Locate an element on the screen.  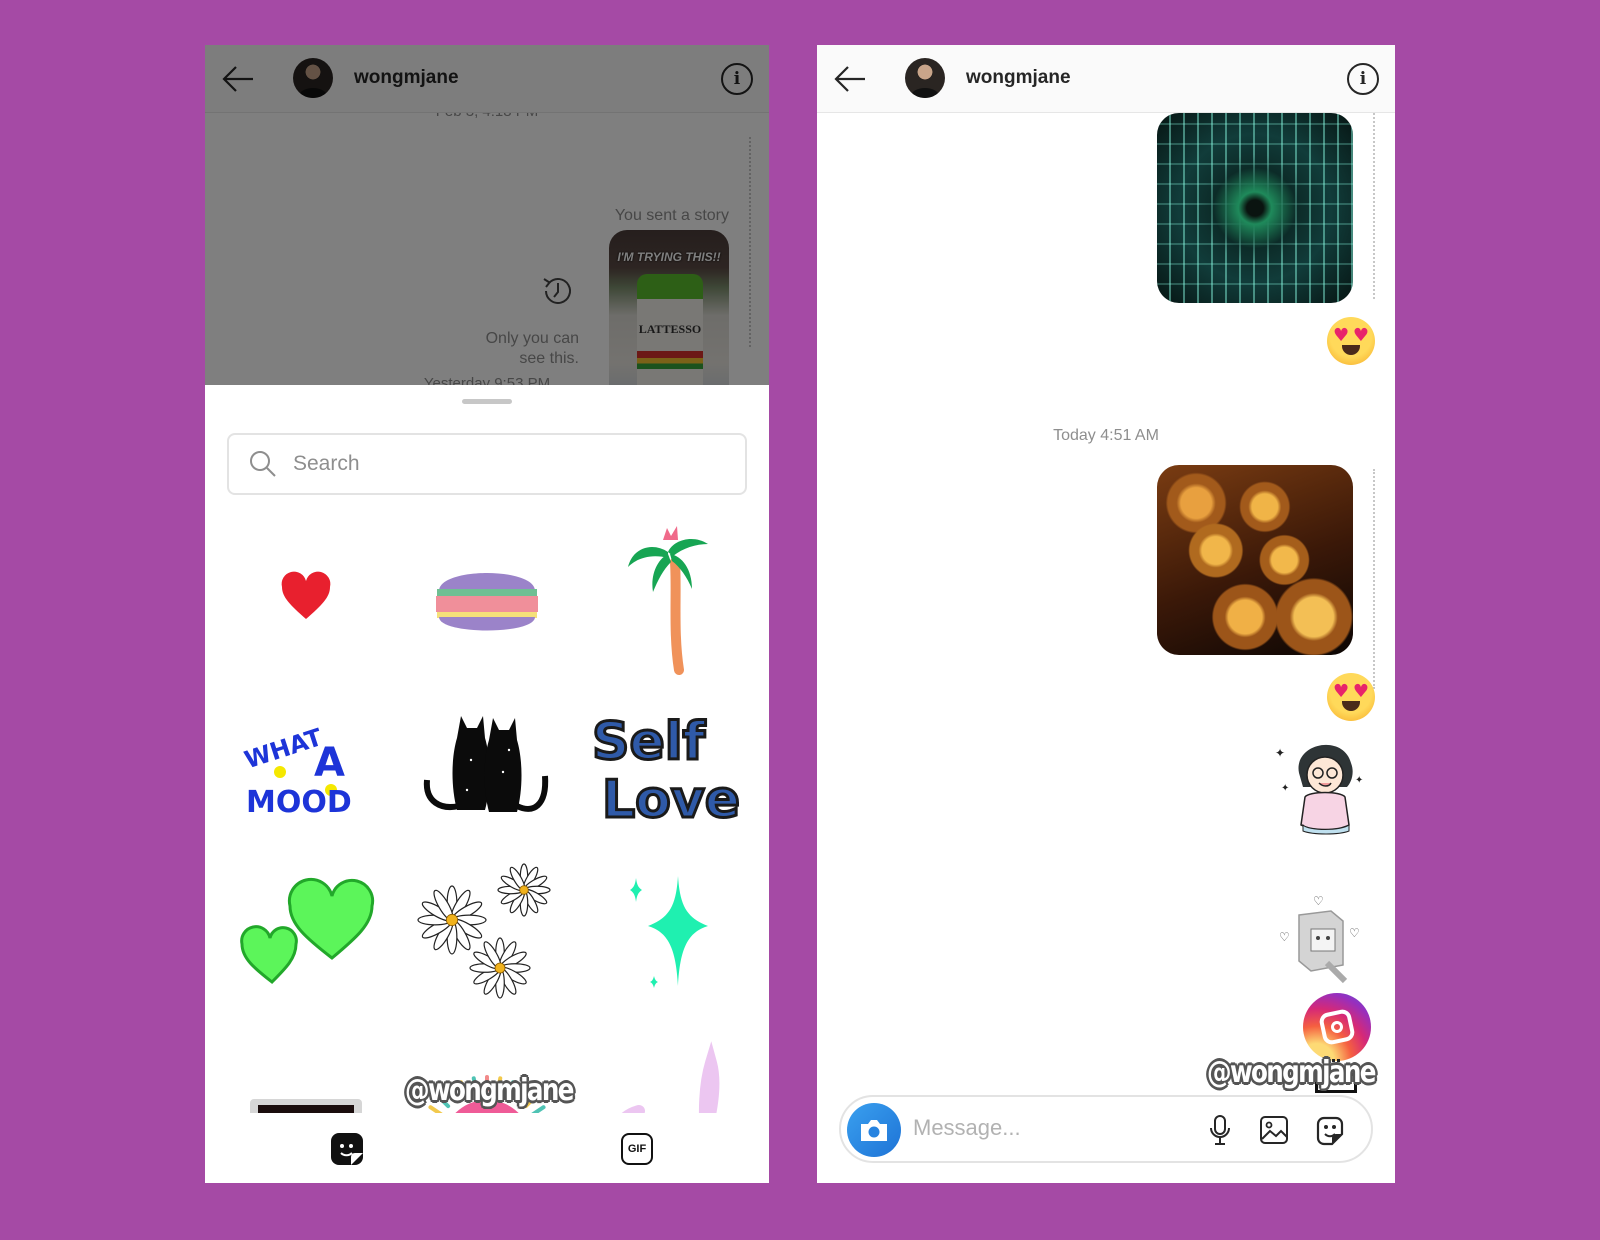
back-arrow-icon is located at coordinates (850, 79).